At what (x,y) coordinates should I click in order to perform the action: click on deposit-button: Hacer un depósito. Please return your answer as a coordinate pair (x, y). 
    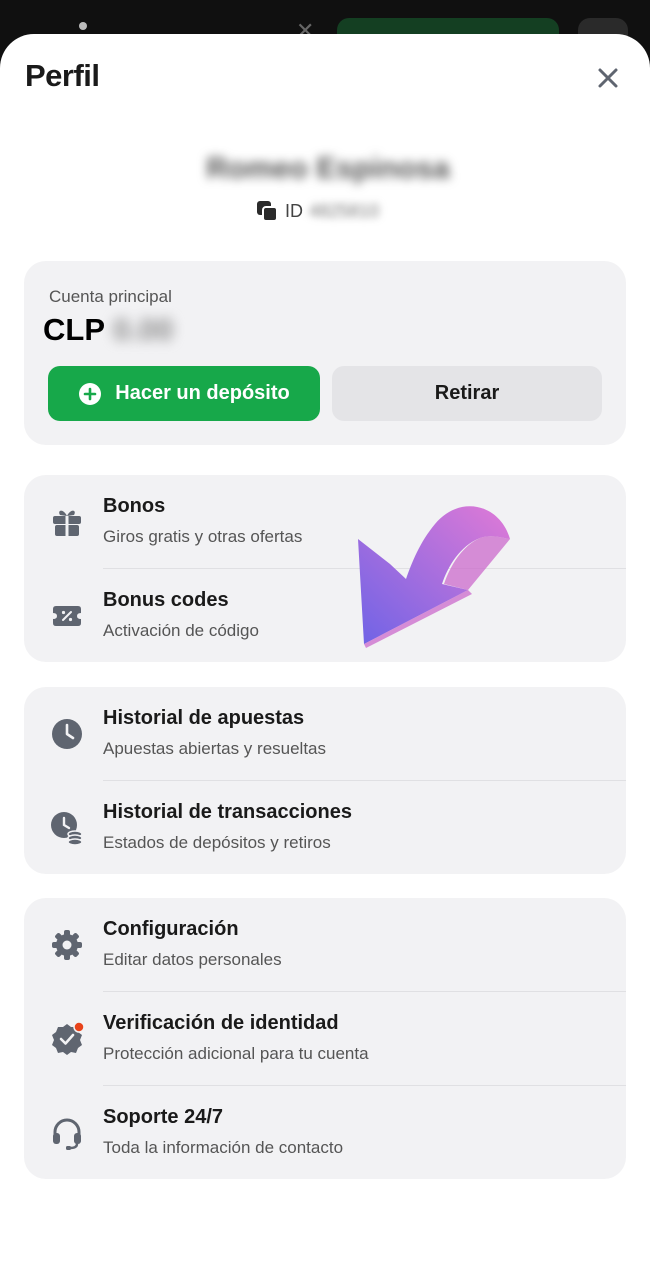
    Looking at the image, I should click on (184, 393).